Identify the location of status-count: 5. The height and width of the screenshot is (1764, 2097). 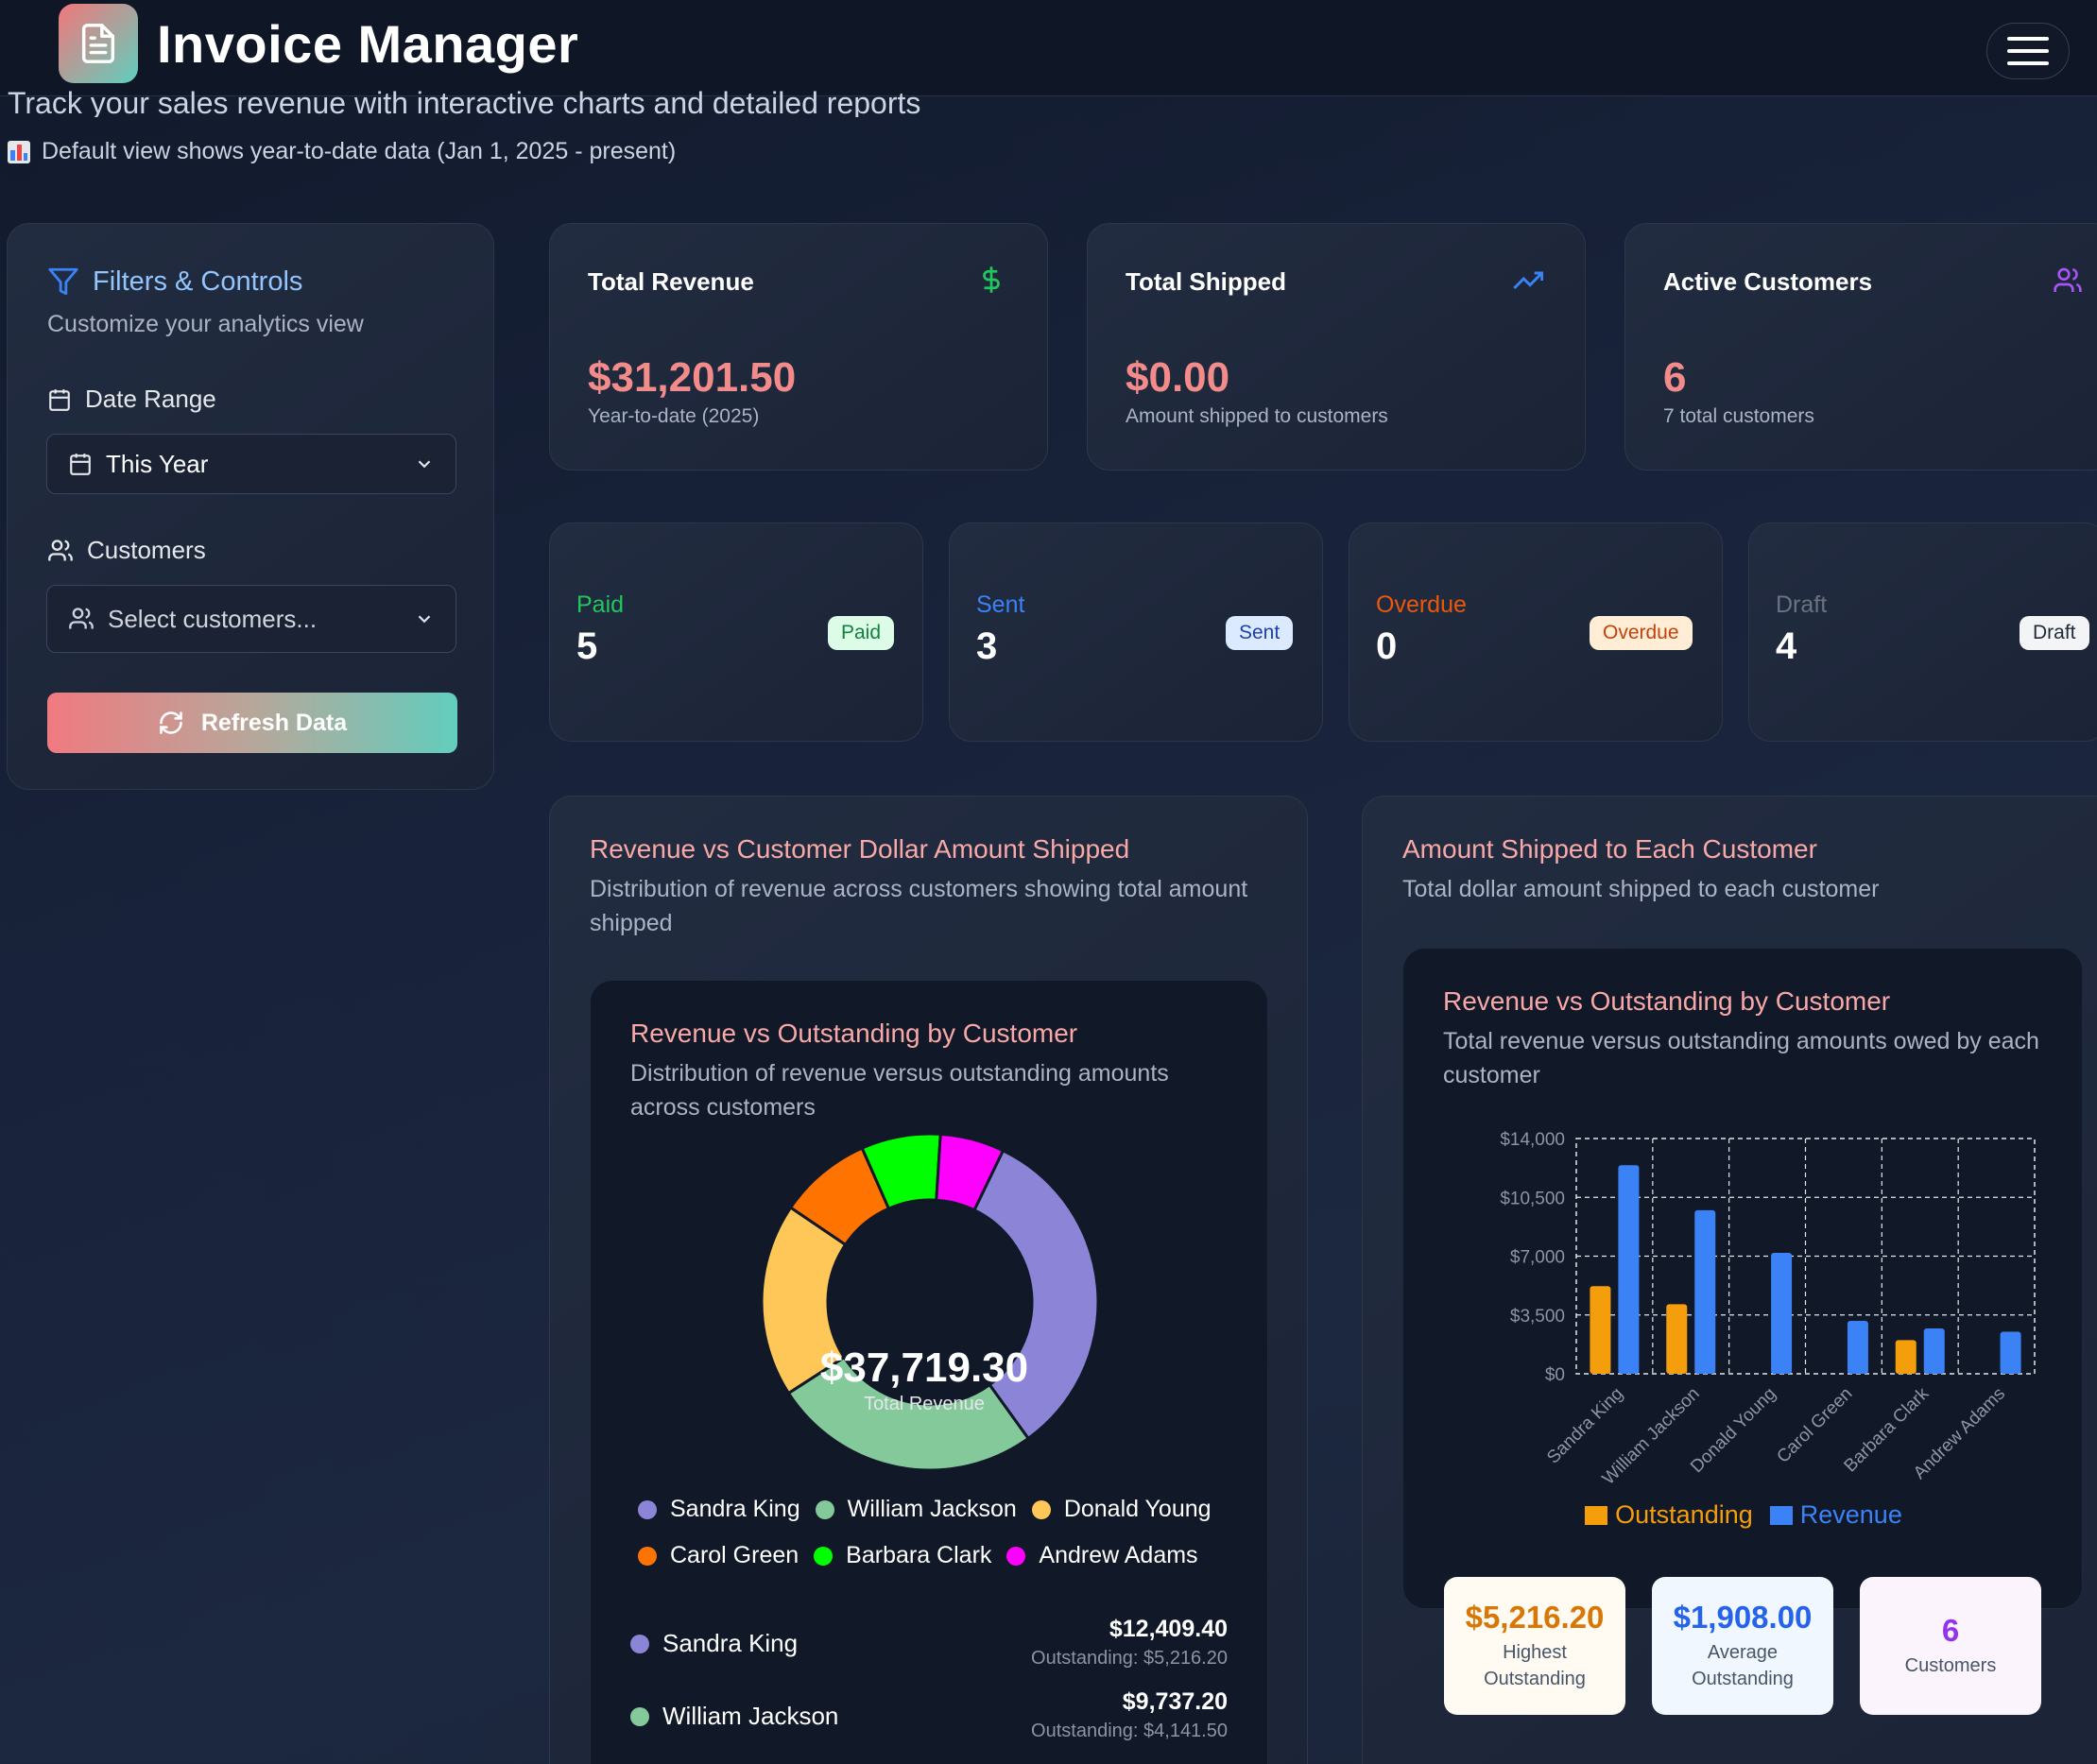
(587, 646).